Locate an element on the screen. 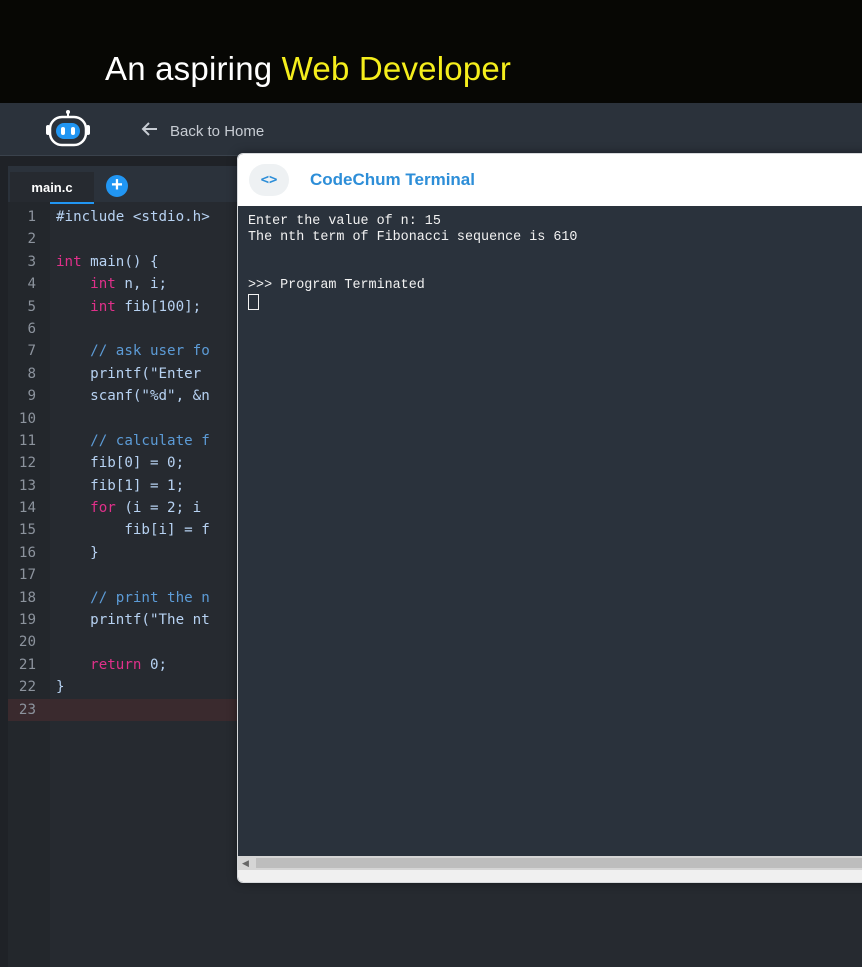 The image size is (862, 967). code-text: // print the n is located at coordinates (150, 597).